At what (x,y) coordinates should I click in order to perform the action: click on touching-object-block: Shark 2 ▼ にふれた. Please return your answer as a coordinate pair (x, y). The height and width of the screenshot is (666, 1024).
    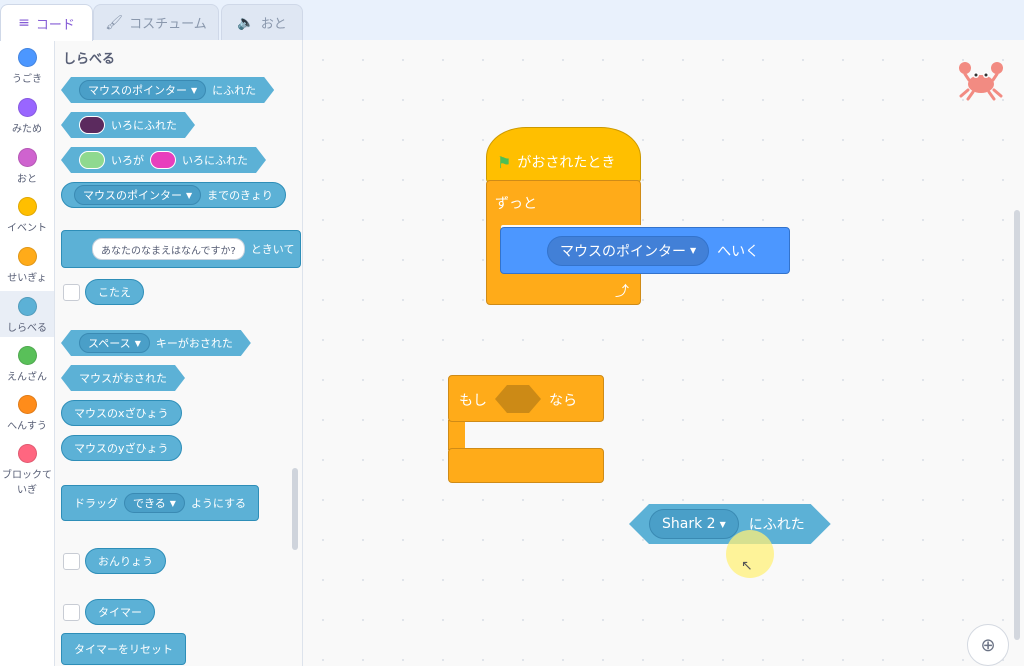
    Looking at the image, I should click on (730, 524).